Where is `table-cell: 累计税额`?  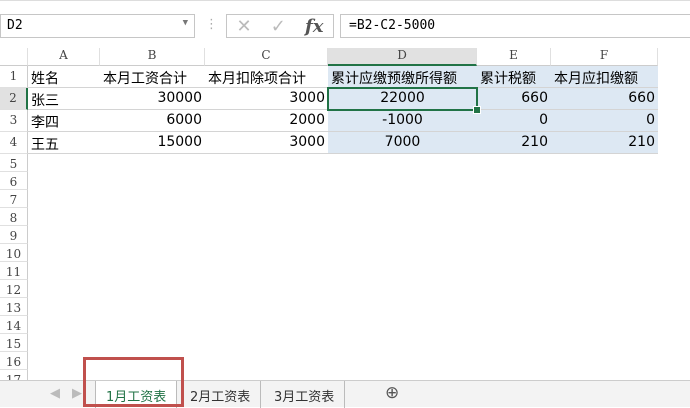 table-cell: 累计税额 is located at coordinates (514, 77).